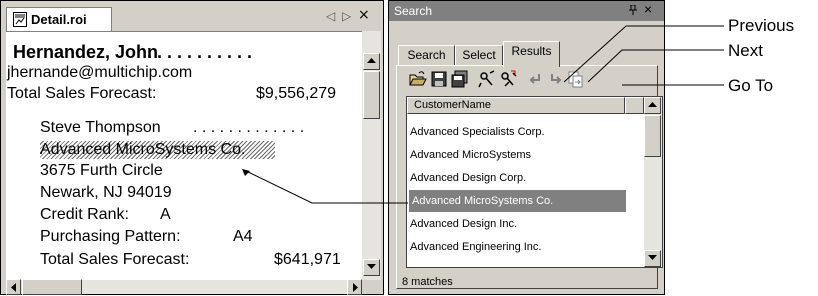  What do you see at coordinates (761, 25) in the screenshot?
I see `callout-previous: Previous` at bounding box center [761, 25].